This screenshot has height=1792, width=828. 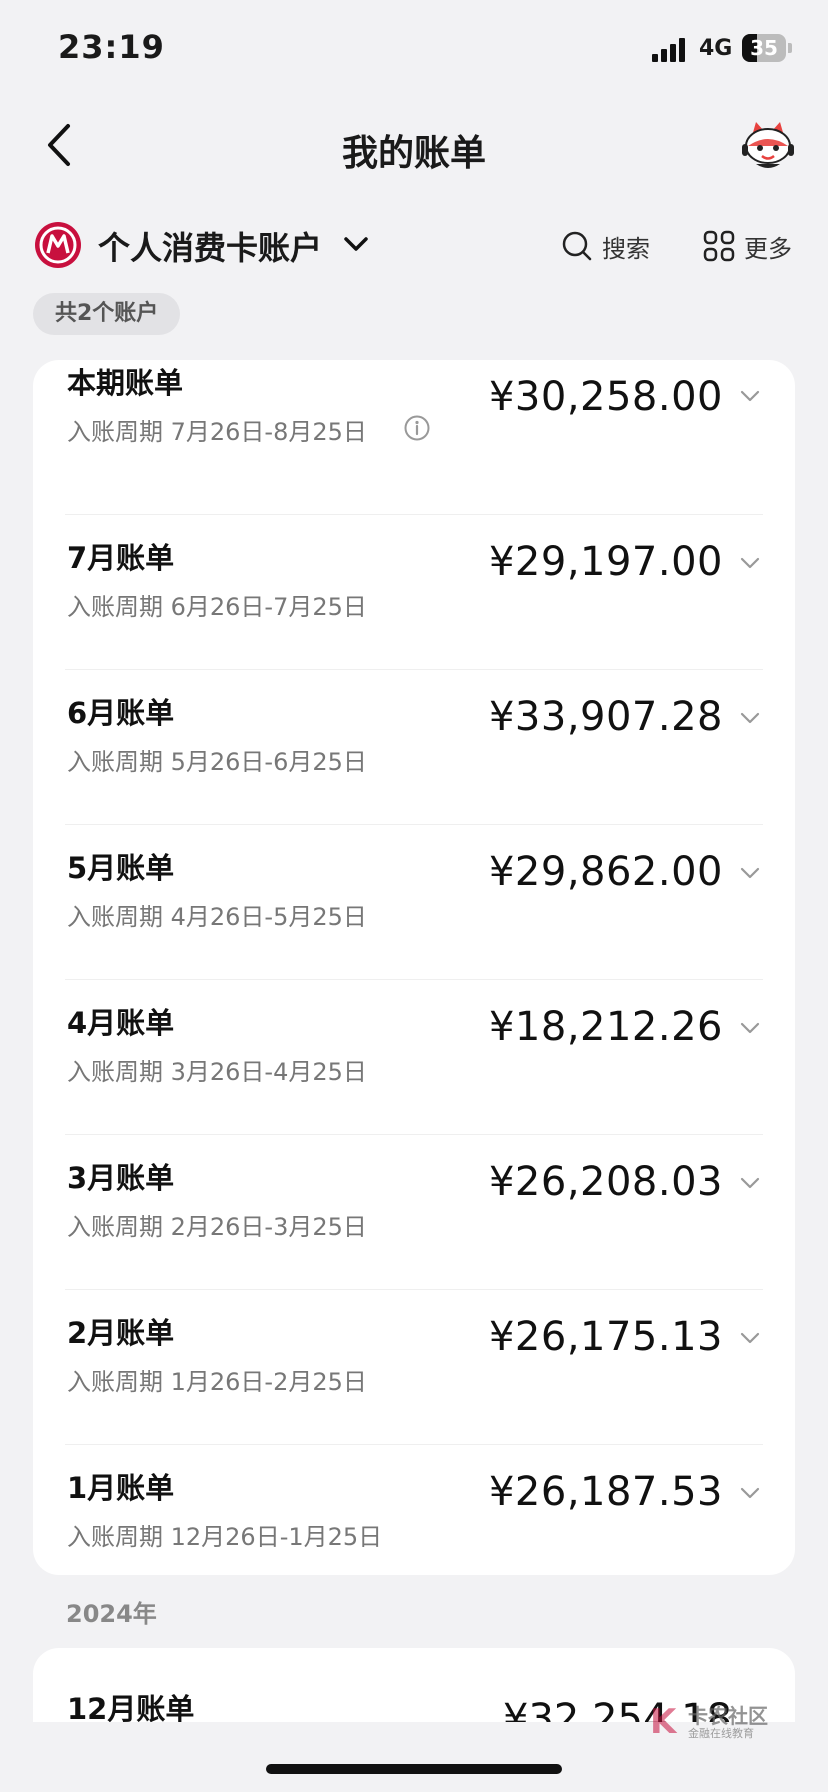 What do you see at coordinates (768, 249) in the screenshot?
I see `more-label: 更多` at bounding box center [768, 249].